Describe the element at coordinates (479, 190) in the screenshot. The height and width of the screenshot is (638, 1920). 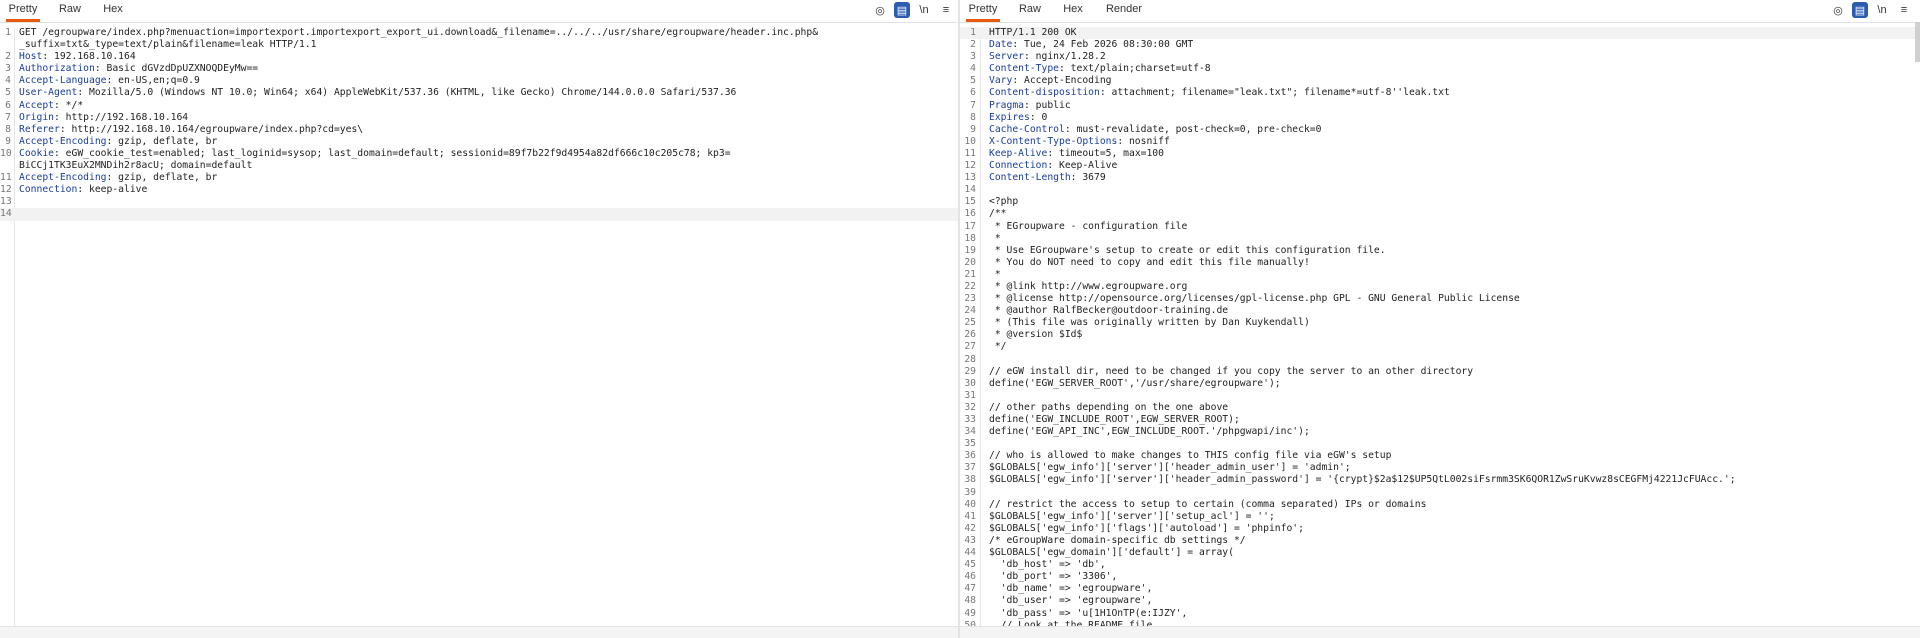
I see `request-line: 12 Connection: keep-alive` at that location.